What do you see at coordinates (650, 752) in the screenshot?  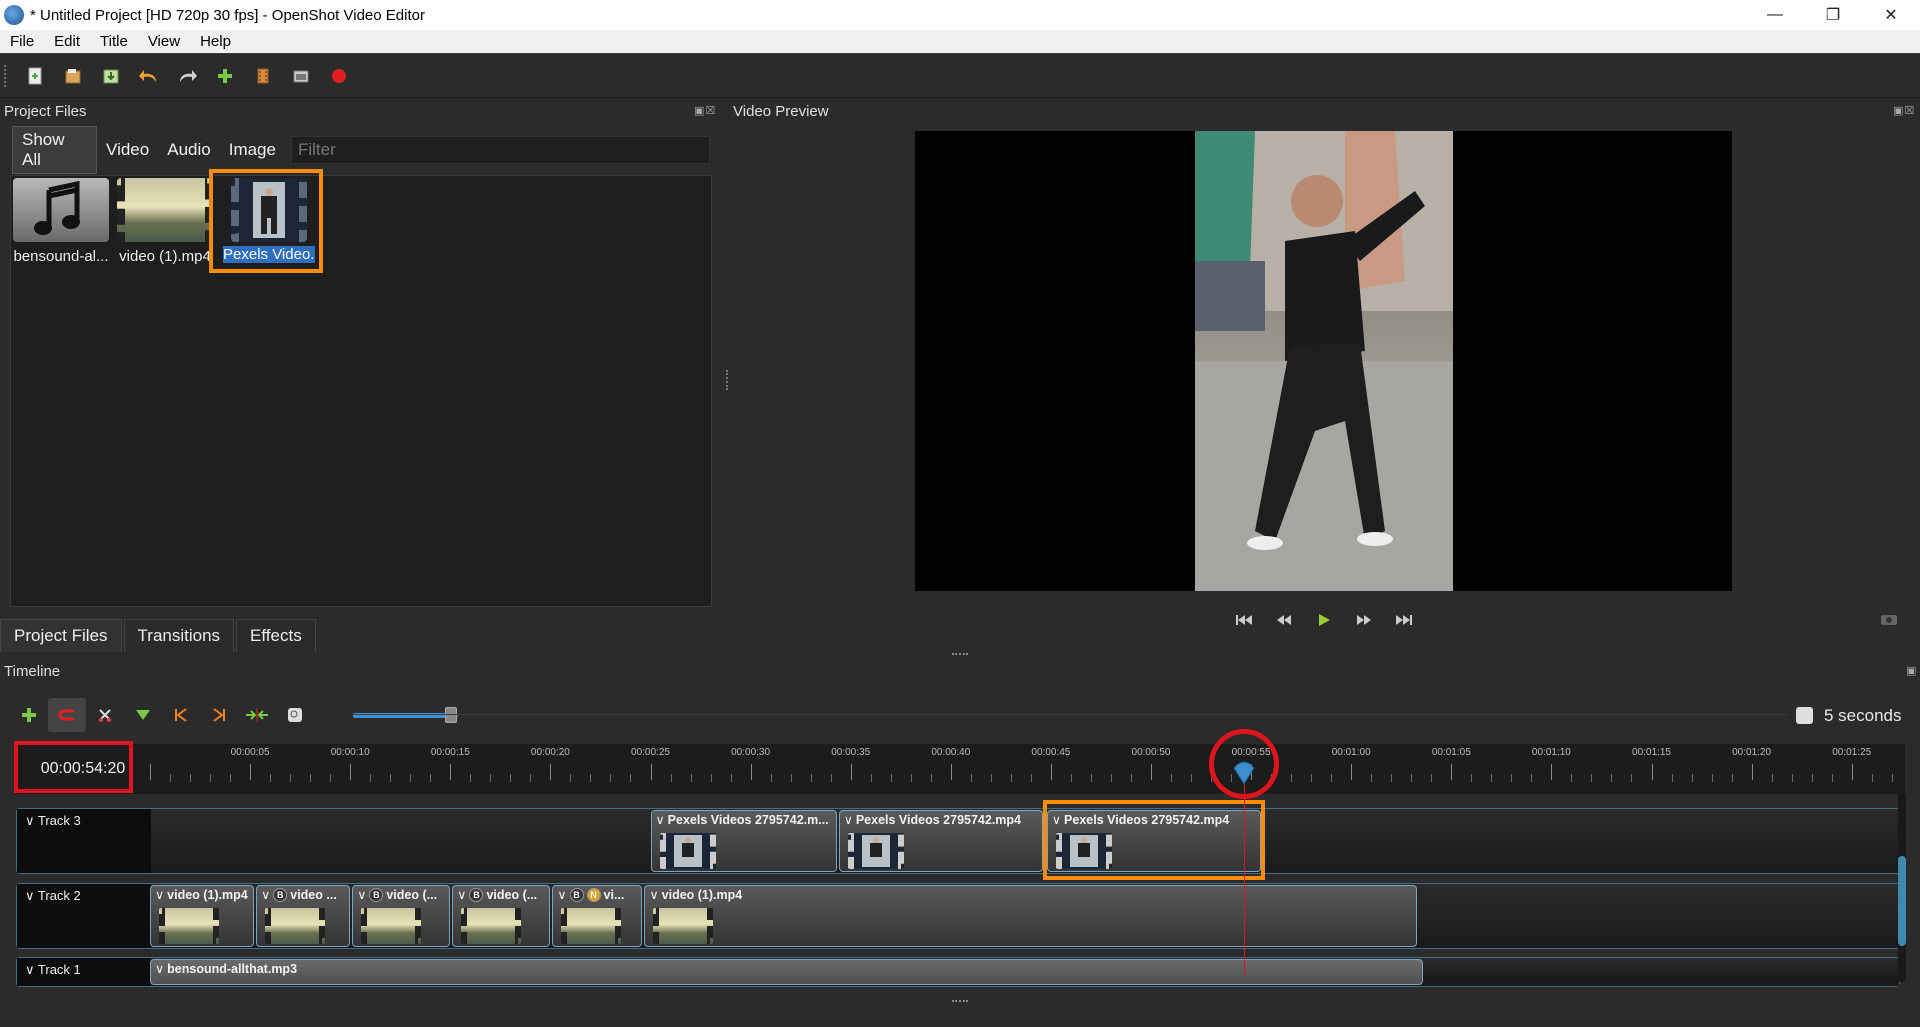 I see `ruler-tick-label: 00:00:25` at bounding box center [650, 752].